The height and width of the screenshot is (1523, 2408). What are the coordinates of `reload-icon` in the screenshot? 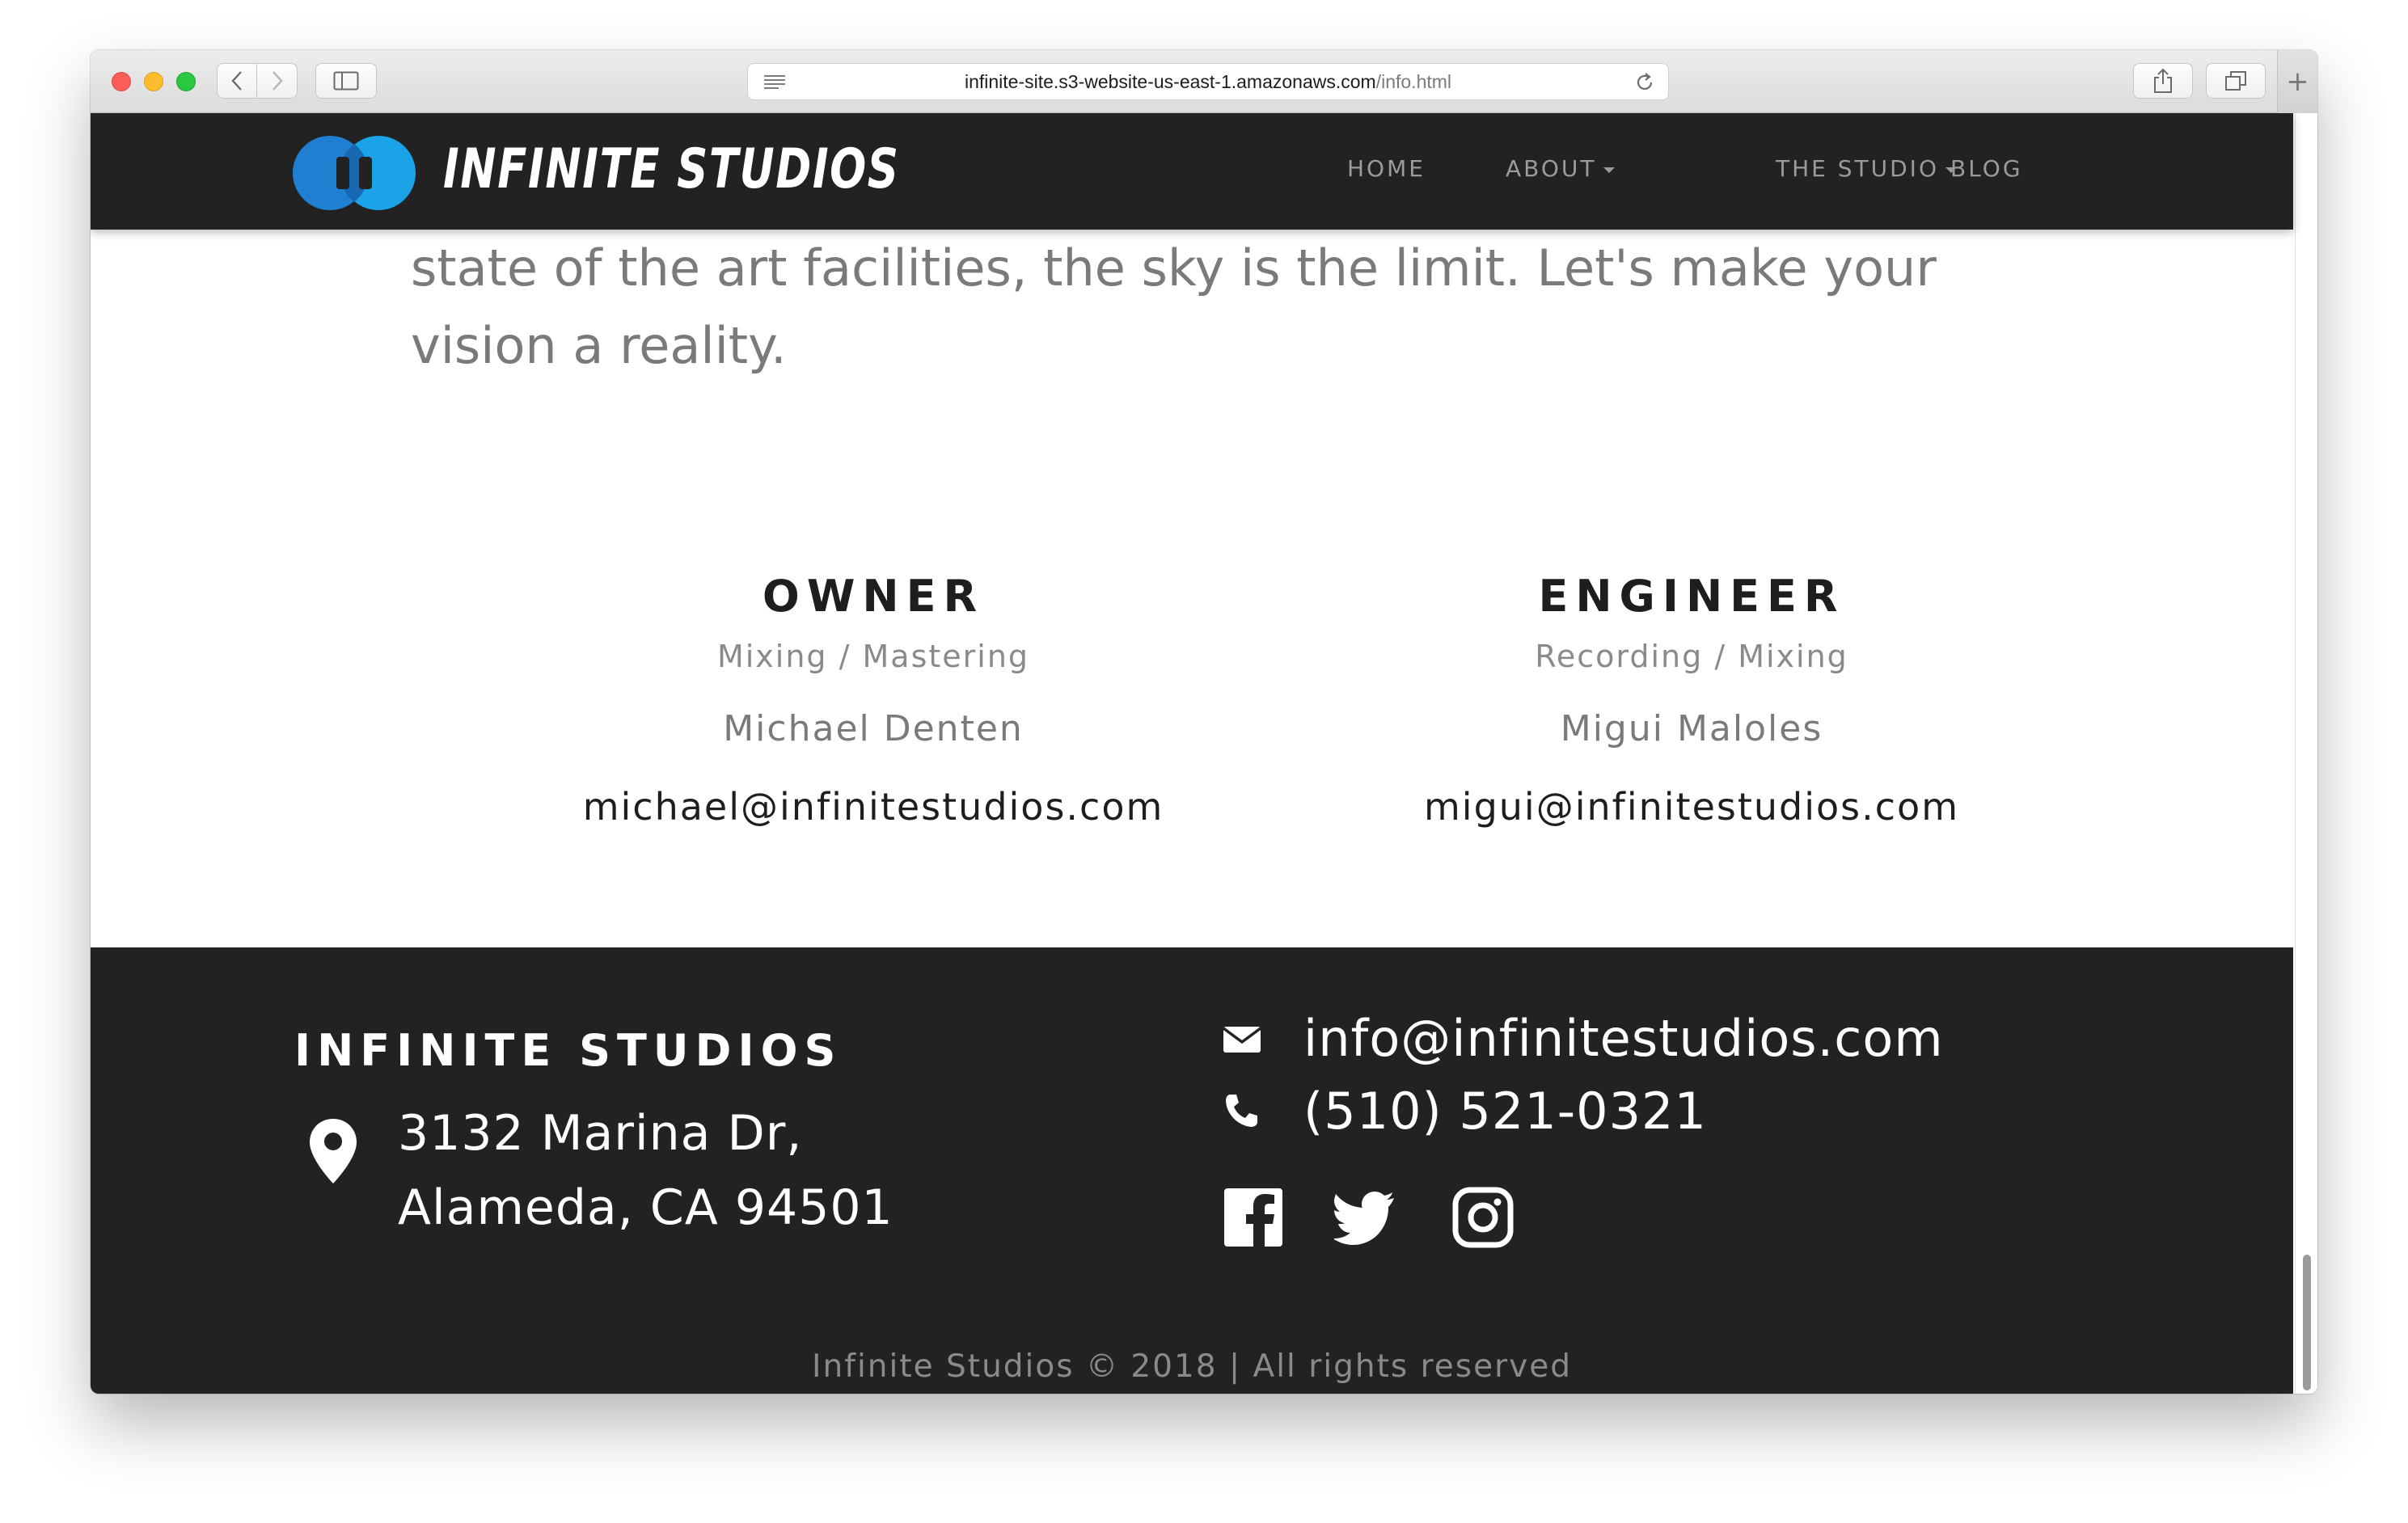 It's located at (1644, 82).